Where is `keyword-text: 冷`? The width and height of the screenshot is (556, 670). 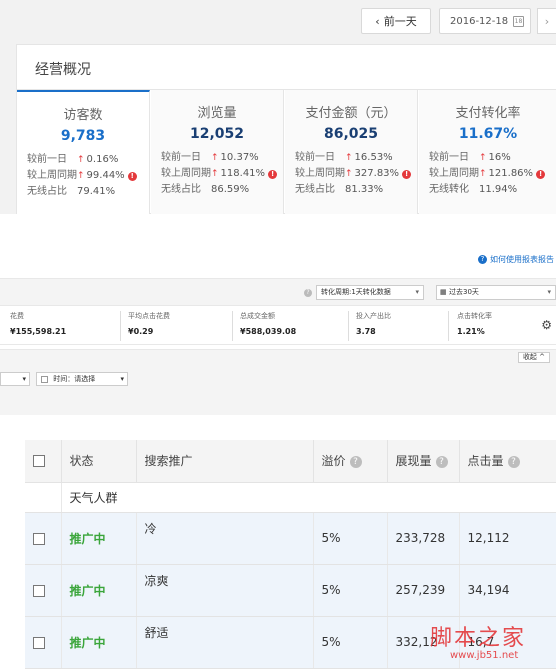
keyword-text: 冷 is located at coordinates (150, 528).